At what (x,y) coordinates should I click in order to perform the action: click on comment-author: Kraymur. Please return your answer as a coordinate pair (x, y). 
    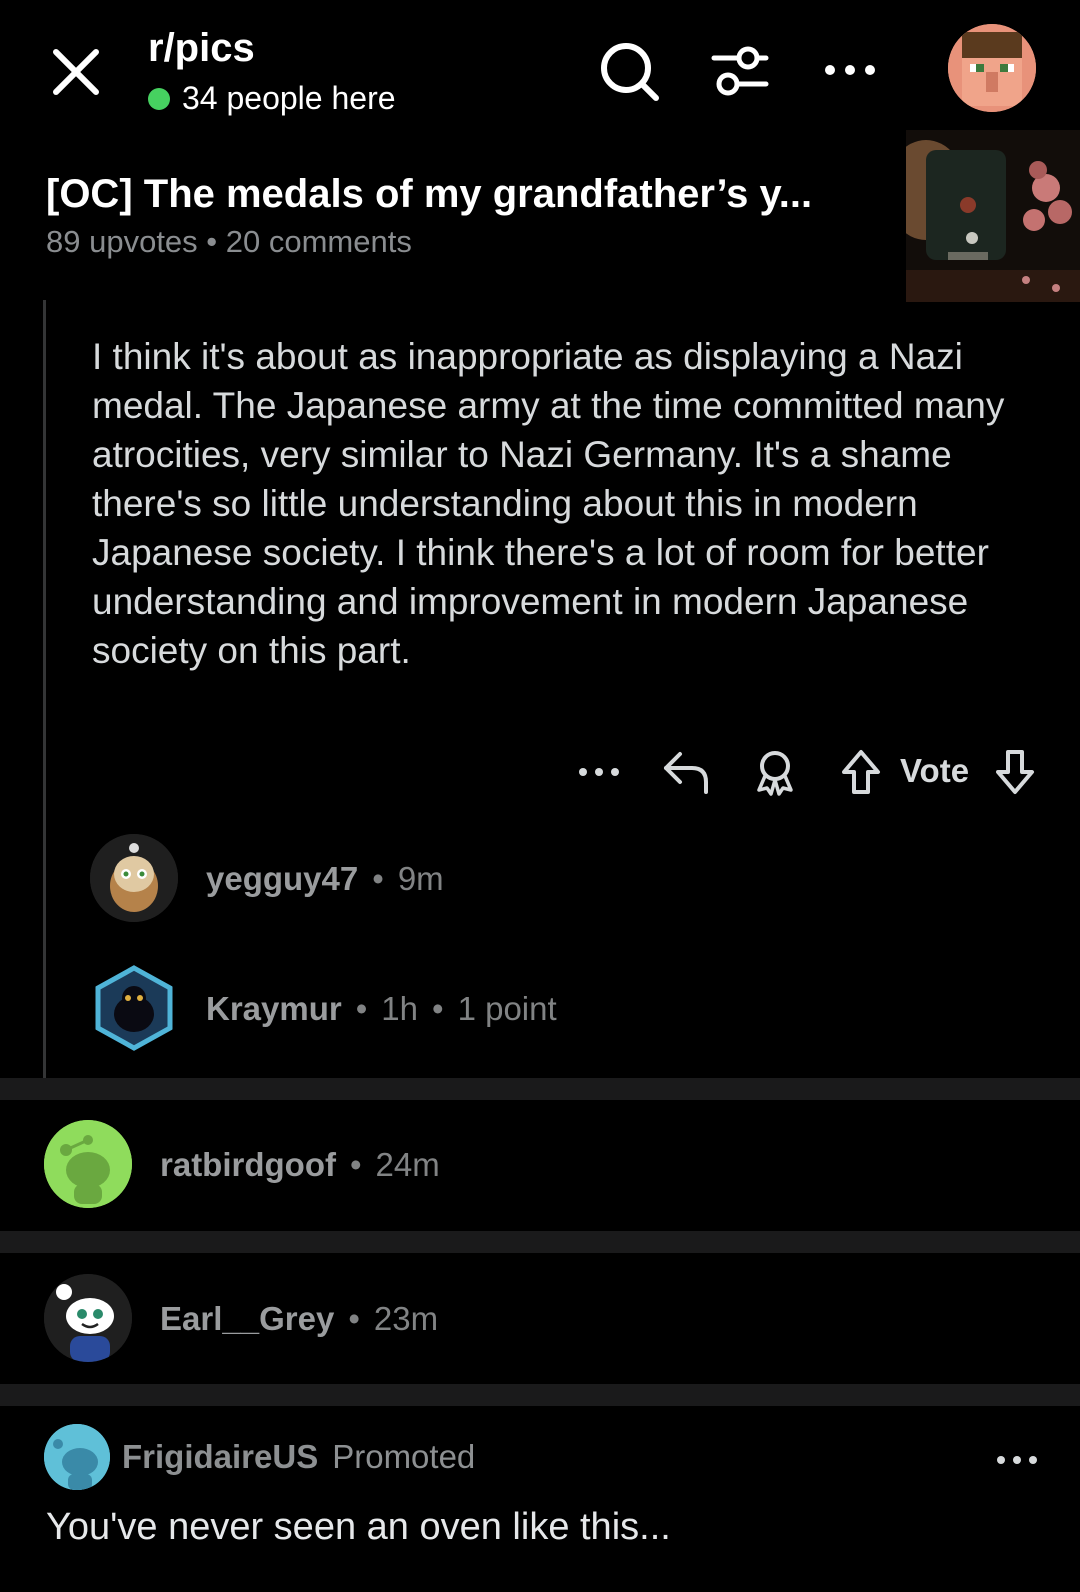
    Looking at the image, I should click on (274, 1009).